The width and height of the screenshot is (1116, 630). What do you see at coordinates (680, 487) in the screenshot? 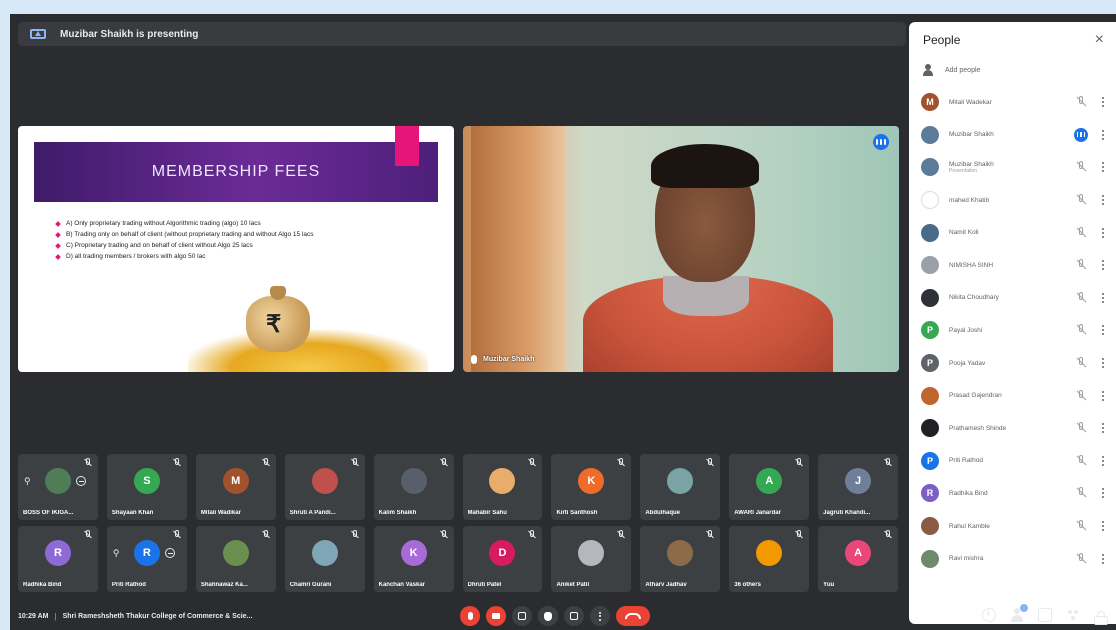
I see `participant-tile: Abdulhaque` at bounding box center [680, 487].